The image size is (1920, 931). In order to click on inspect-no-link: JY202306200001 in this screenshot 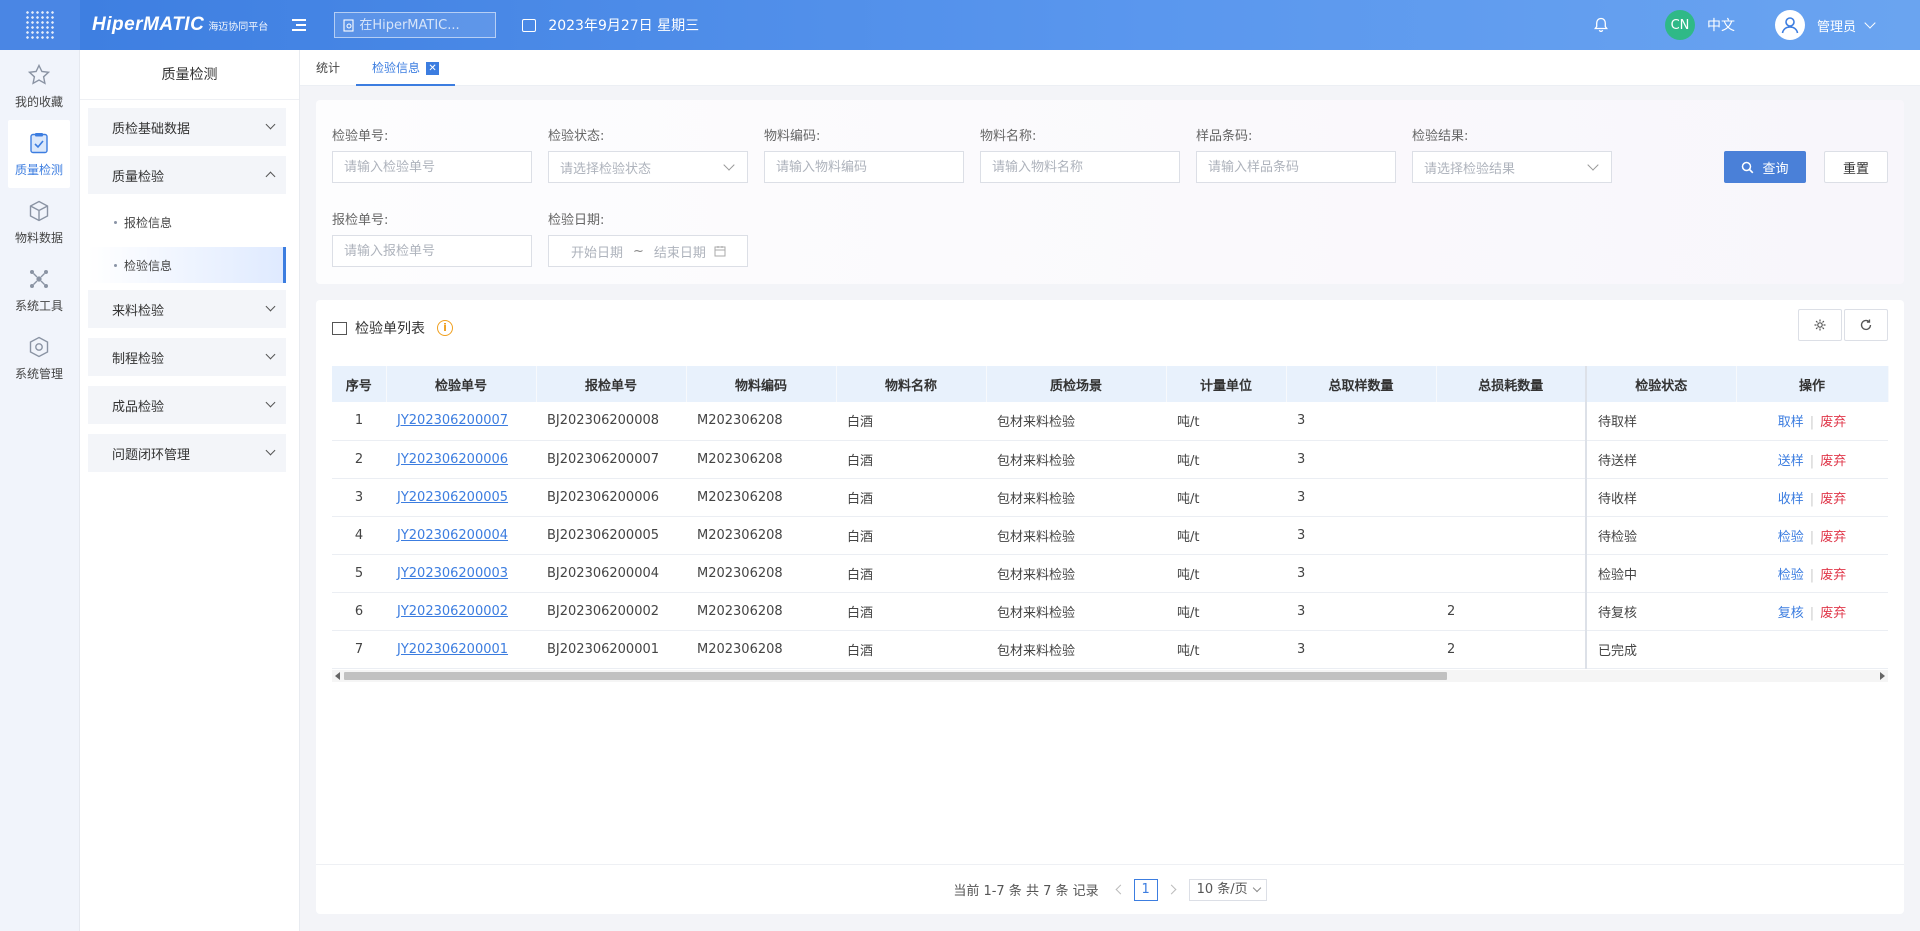, I will do `click(452, 649)`.